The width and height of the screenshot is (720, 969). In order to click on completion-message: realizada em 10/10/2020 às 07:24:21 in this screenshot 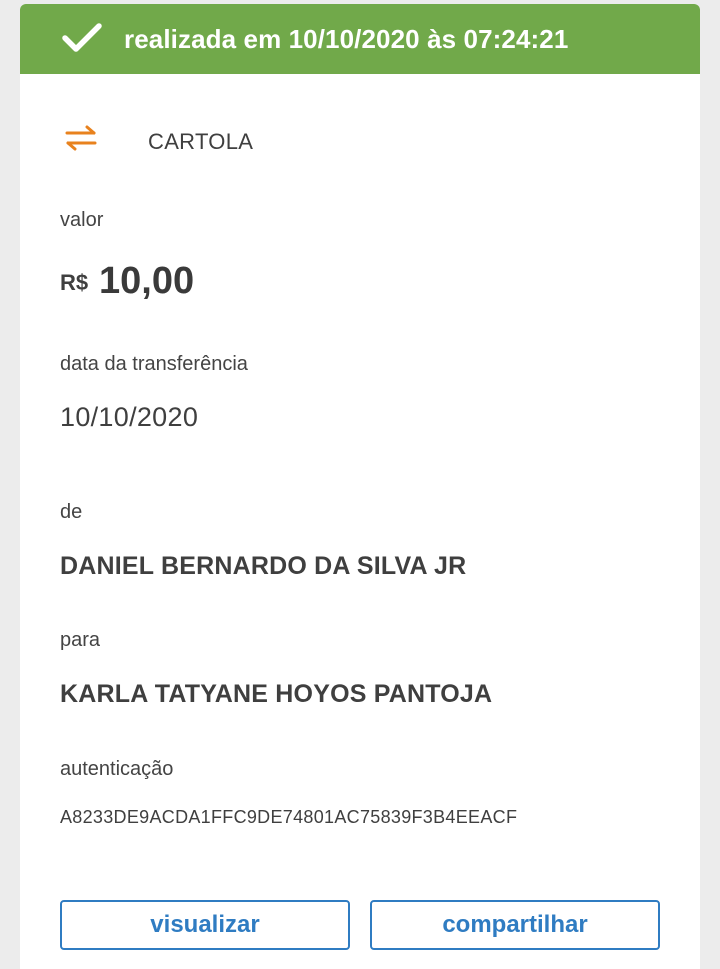, I will do `click(346, 39)`.